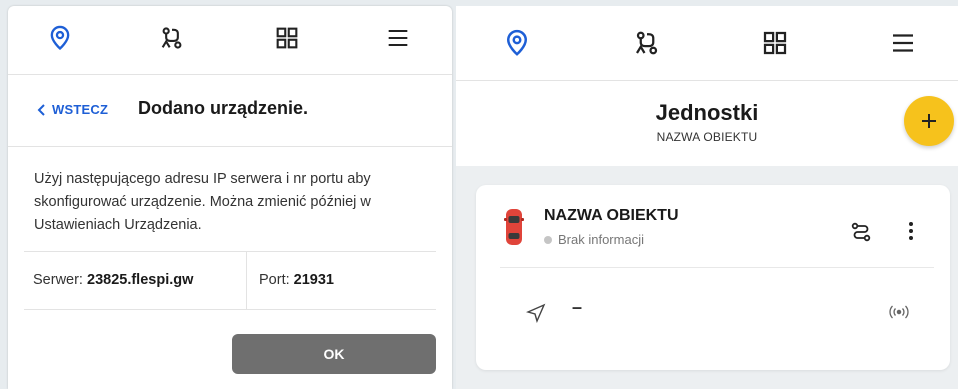 This screenshot has width=958, height=389. Describe the element at coordinates (80, 109) in the screenshot. I see `back-label: WSTECZ` at that location.